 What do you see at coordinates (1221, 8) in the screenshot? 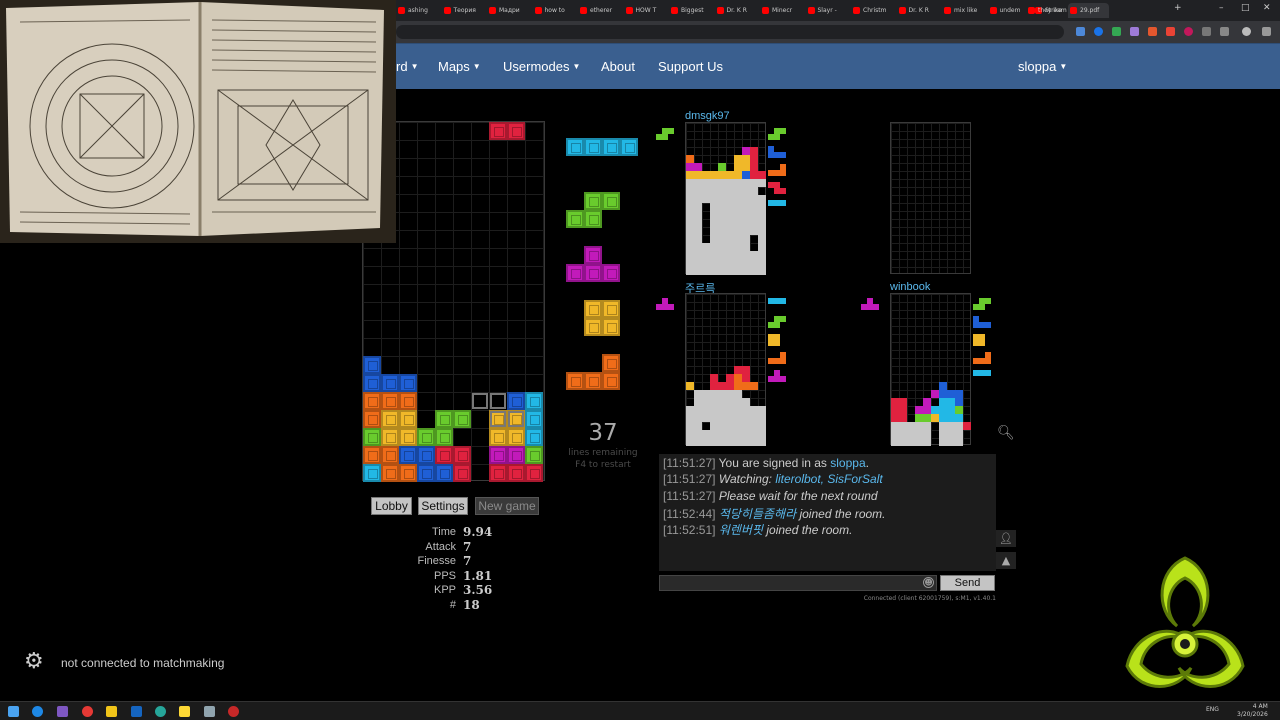
I see `minimize-icon: –` at bounding box center [1221, 8].